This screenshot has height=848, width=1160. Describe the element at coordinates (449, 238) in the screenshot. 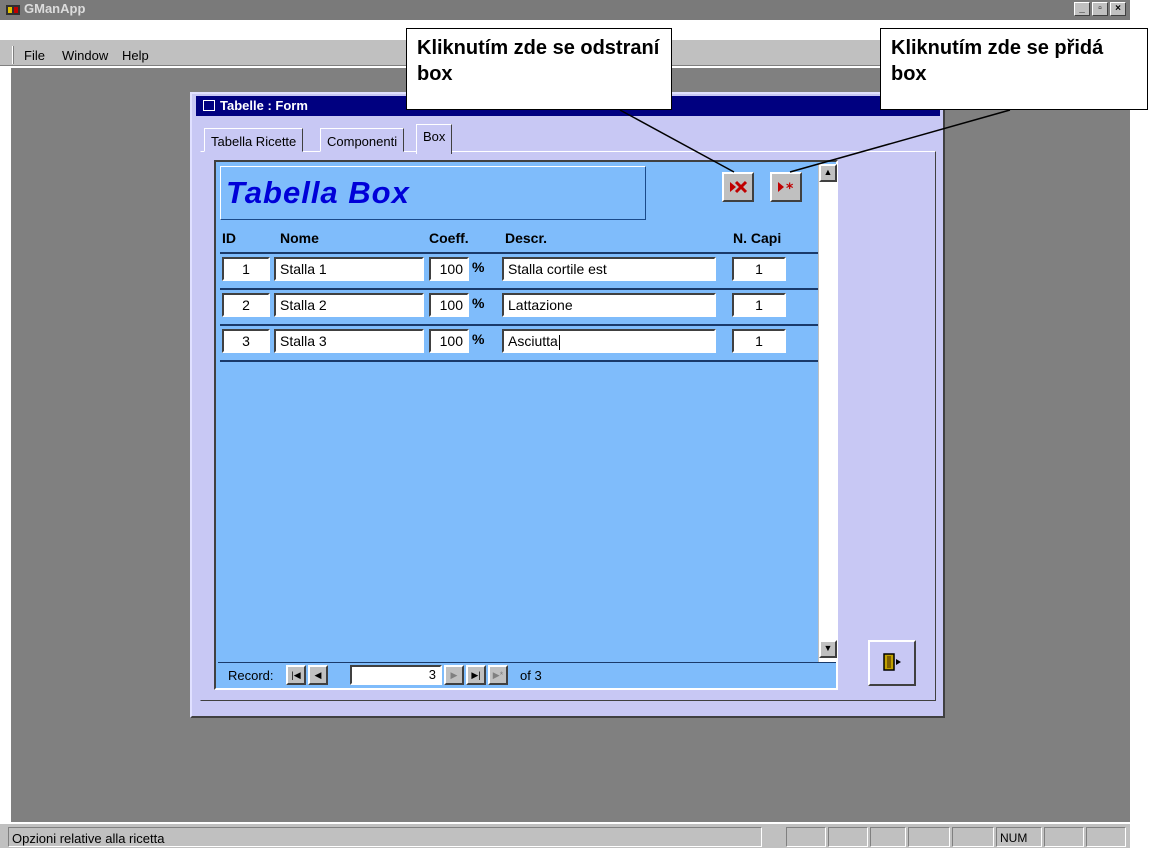

I see `header-coeff: Coeff.` at that location.